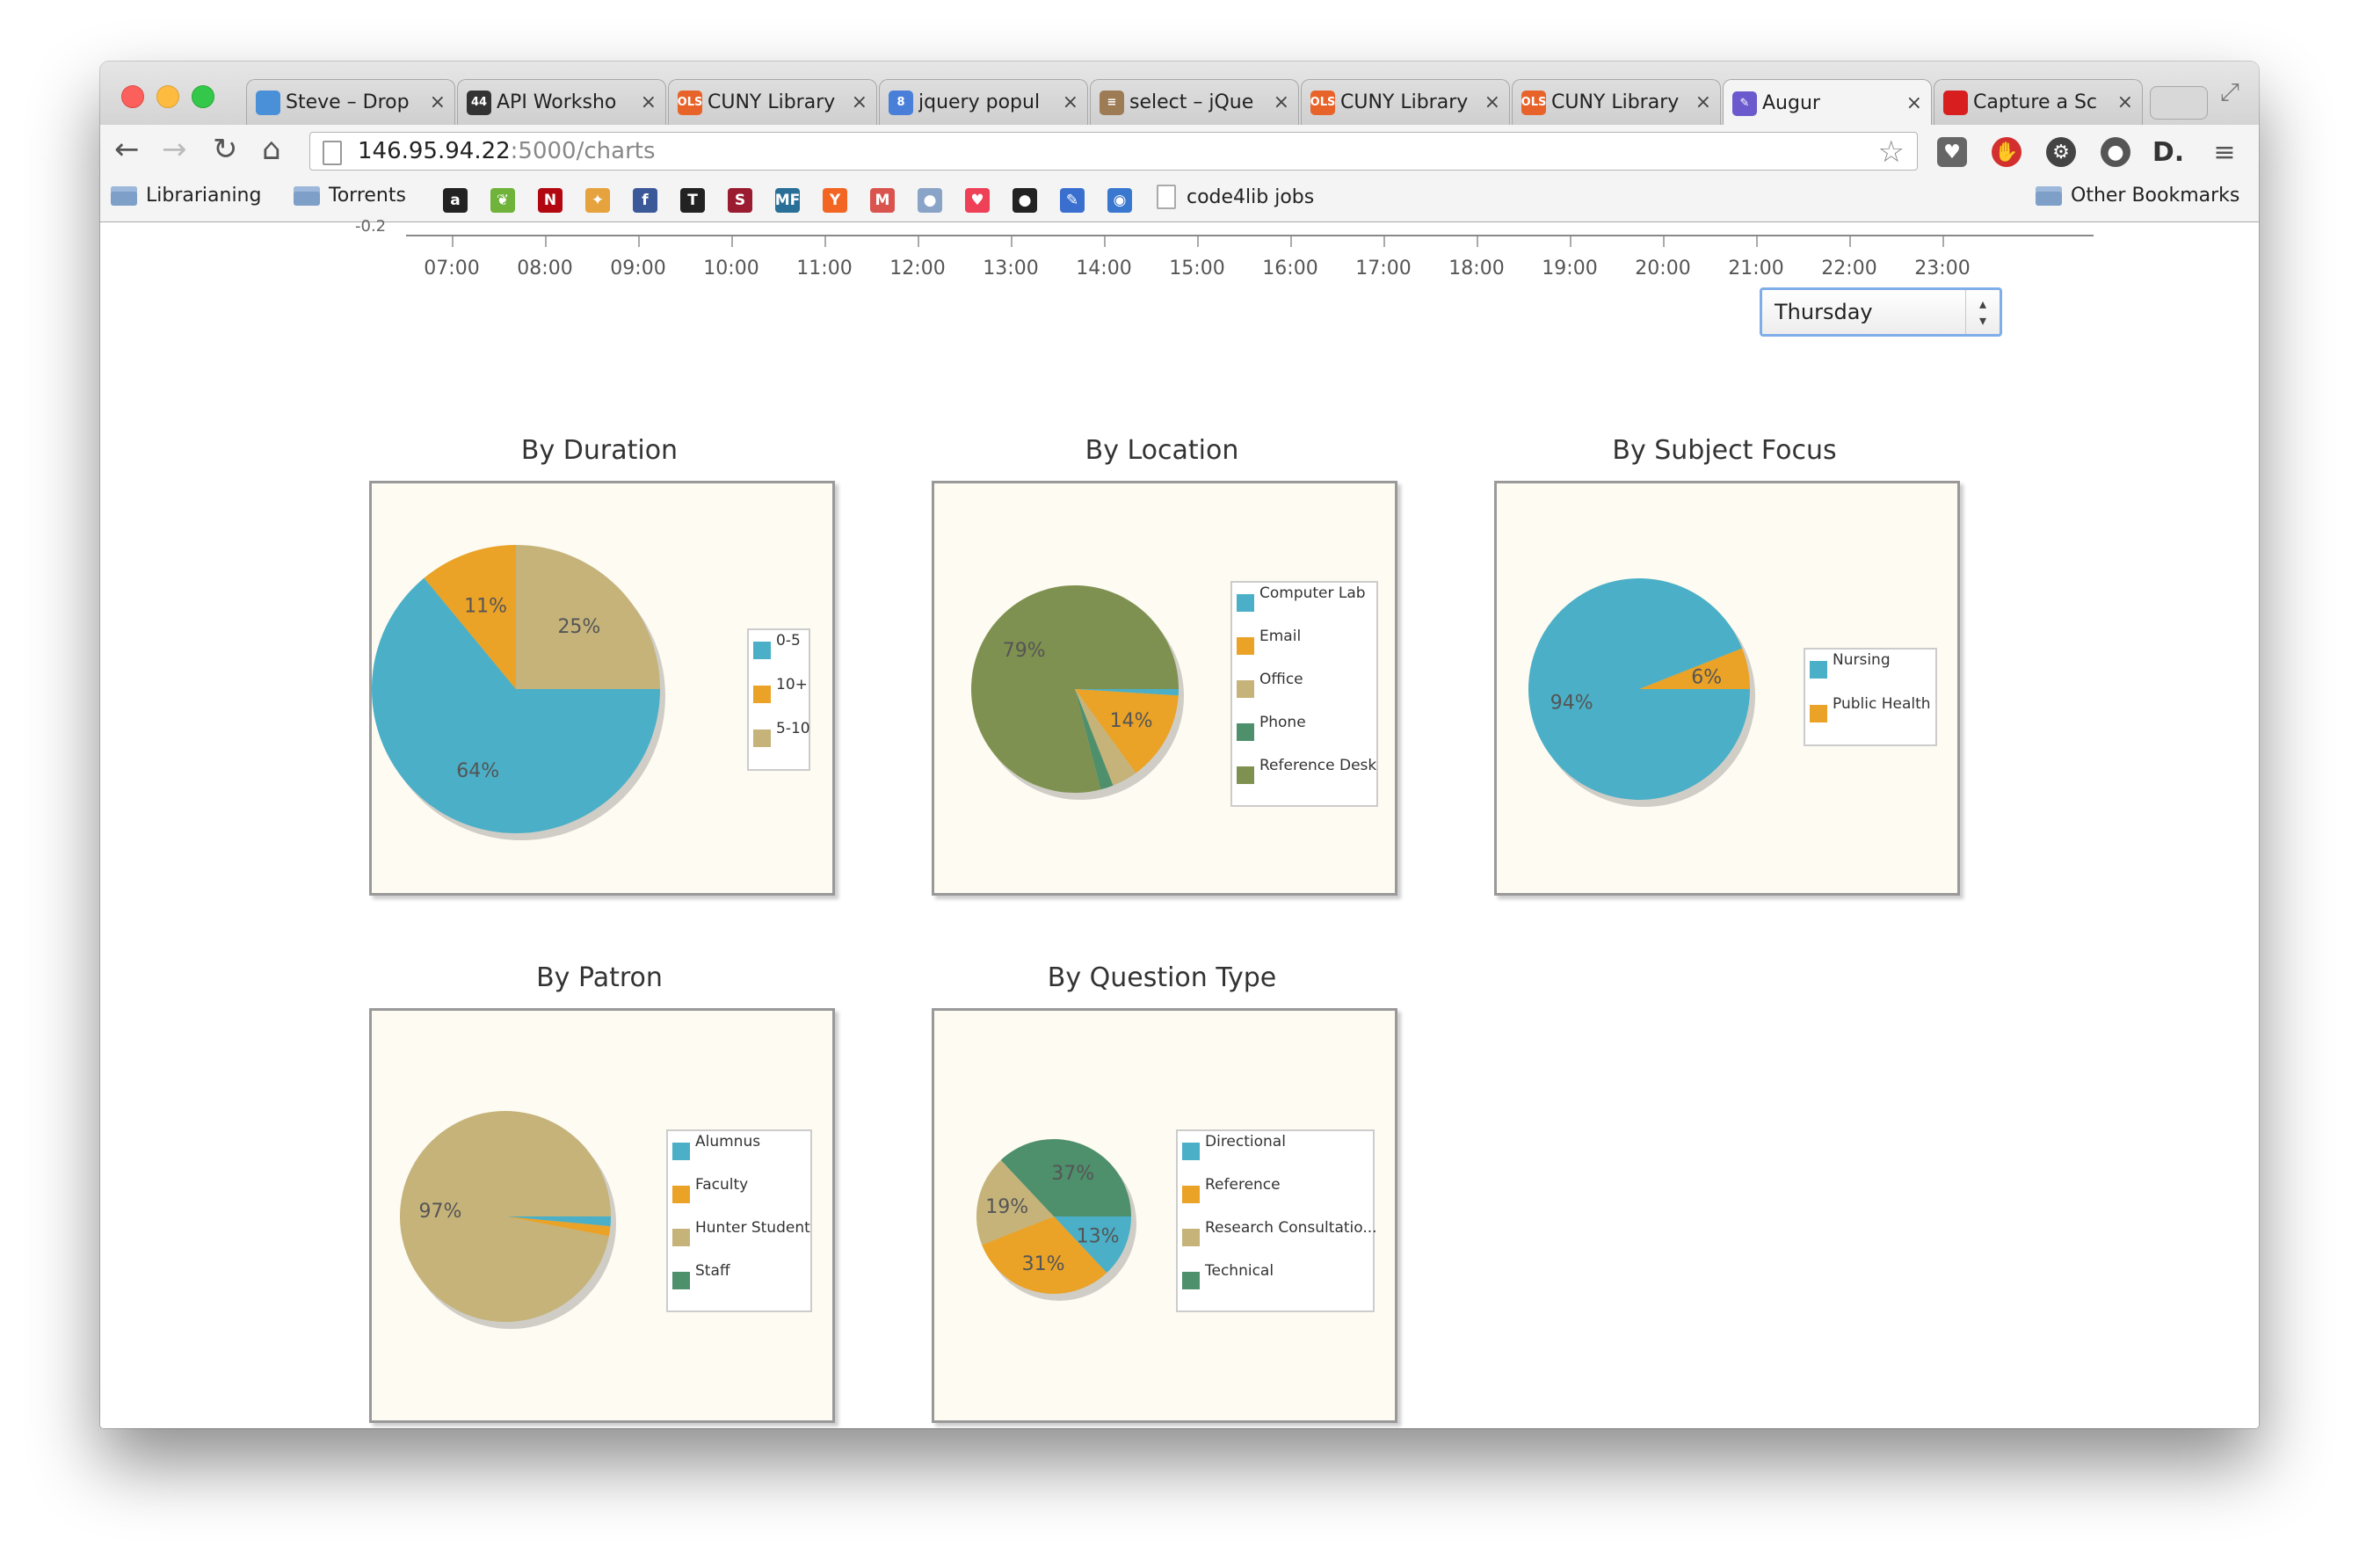  Describe the element at coordinates (1011, 268) in the screenshot. I see `x-tick-label: 13:00` at that location.